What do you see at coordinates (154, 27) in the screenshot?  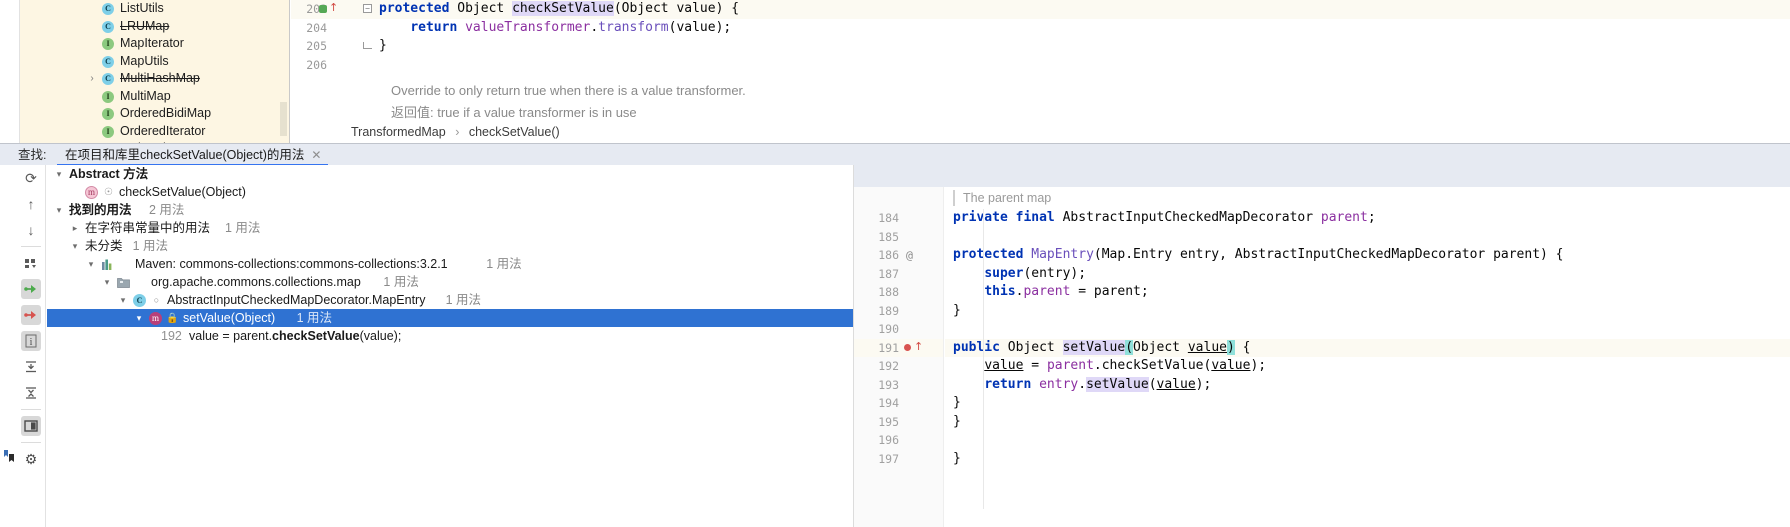 I see `project-tree-item: C LRUMap` at bounding box center [154, 27].